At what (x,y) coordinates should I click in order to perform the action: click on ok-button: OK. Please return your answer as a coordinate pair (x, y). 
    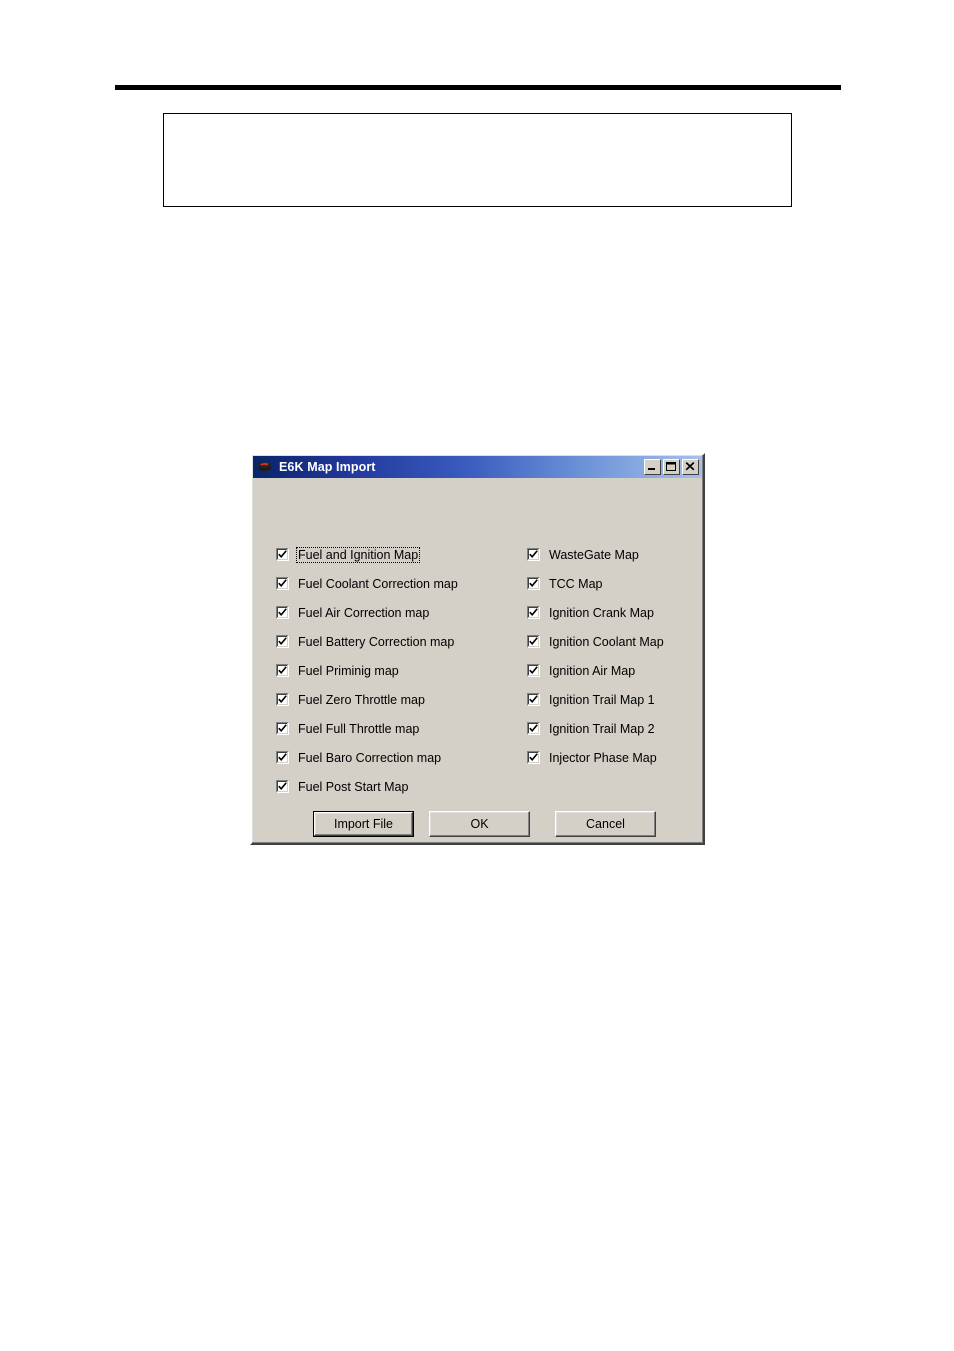
    Looking at the image, I should click on (479, 824).